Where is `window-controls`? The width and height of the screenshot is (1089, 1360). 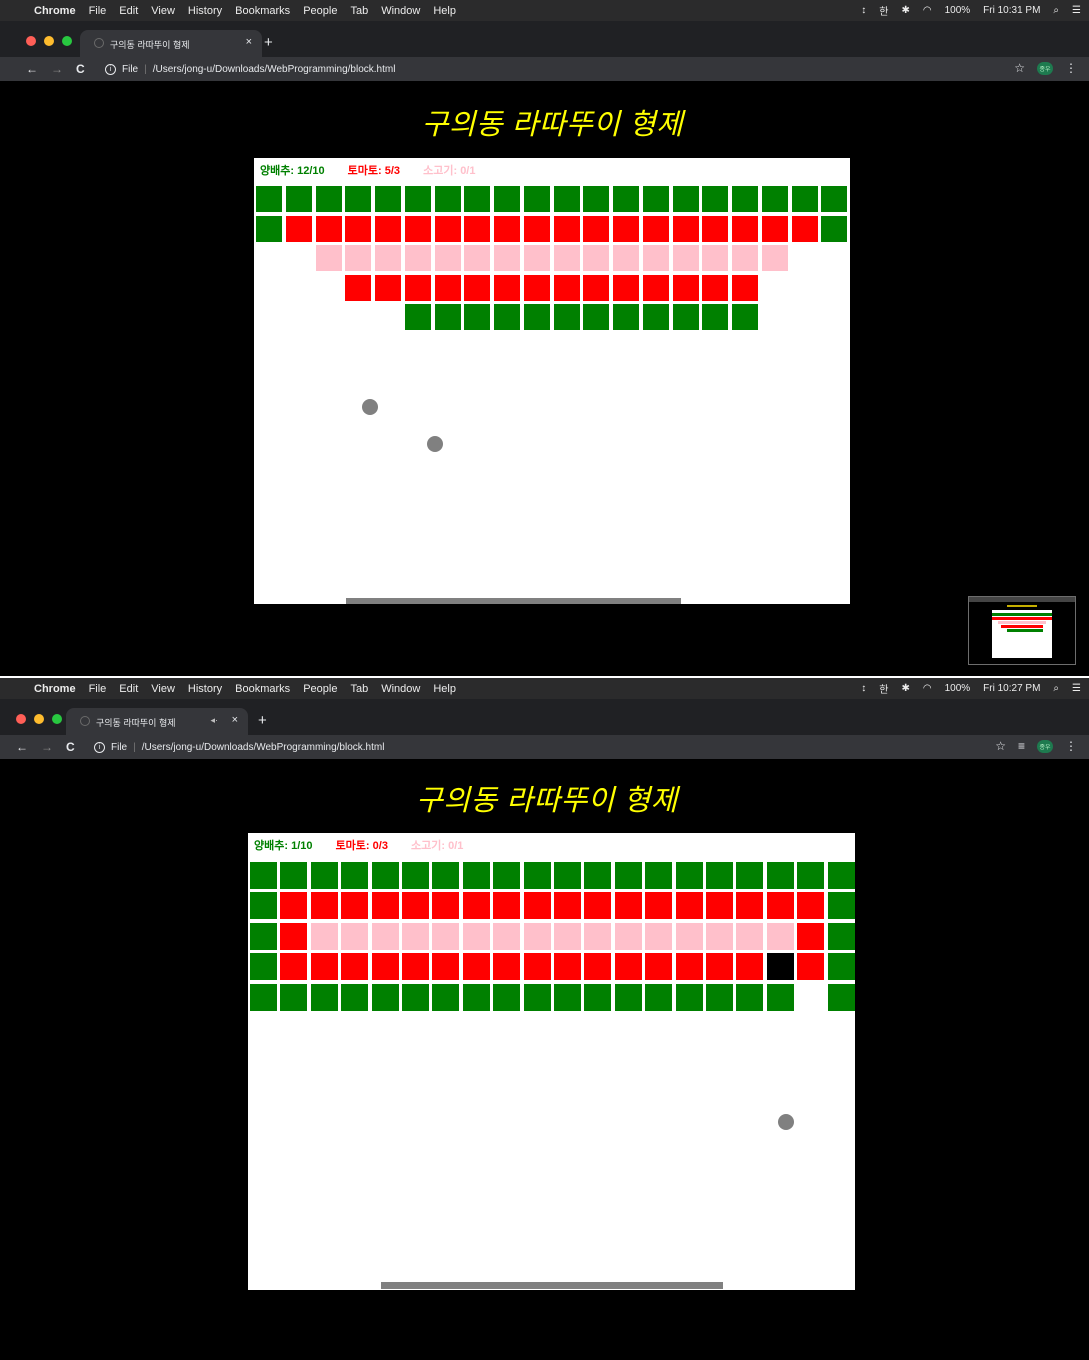 window-controls is located at coordinates (49, 41).